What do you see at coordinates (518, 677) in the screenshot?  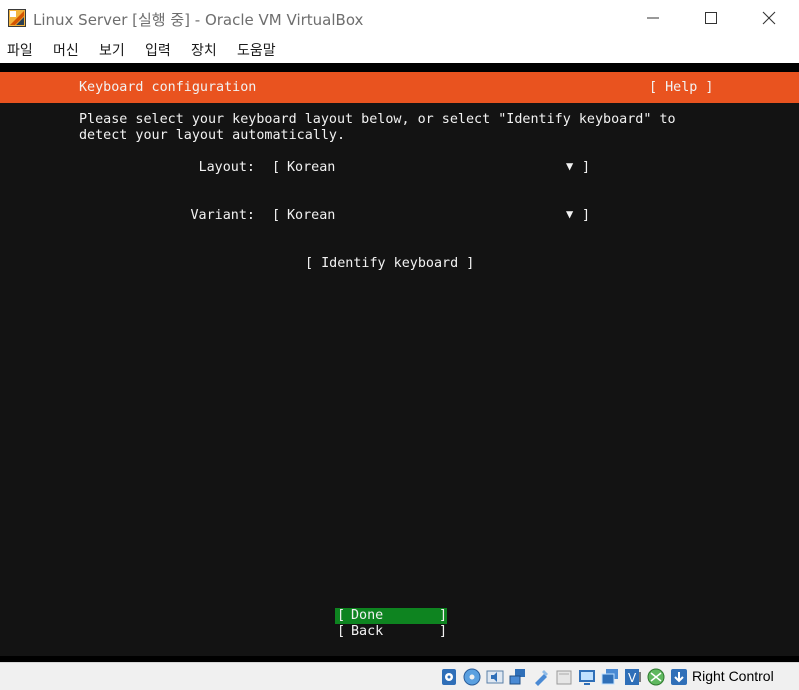 I see `network-icon` at bounding box center [518, 677].